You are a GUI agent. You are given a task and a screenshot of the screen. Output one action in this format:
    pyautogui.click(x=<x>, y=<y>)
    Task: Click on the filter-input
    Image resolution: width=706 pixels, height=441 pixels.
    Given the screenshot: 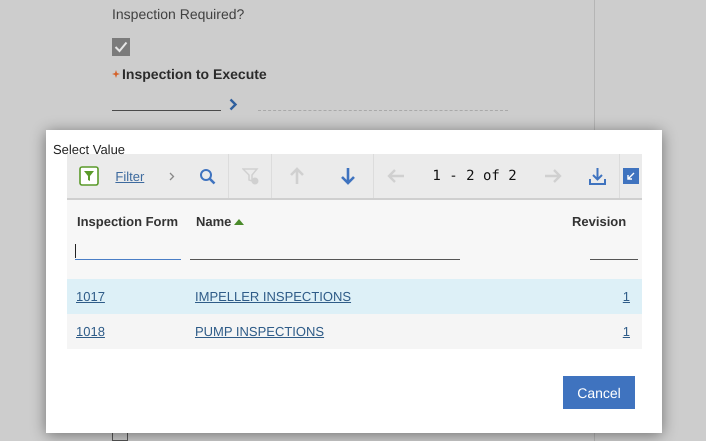 What is the action you would take?
    pyautogui.click(x=128, y=251)
    